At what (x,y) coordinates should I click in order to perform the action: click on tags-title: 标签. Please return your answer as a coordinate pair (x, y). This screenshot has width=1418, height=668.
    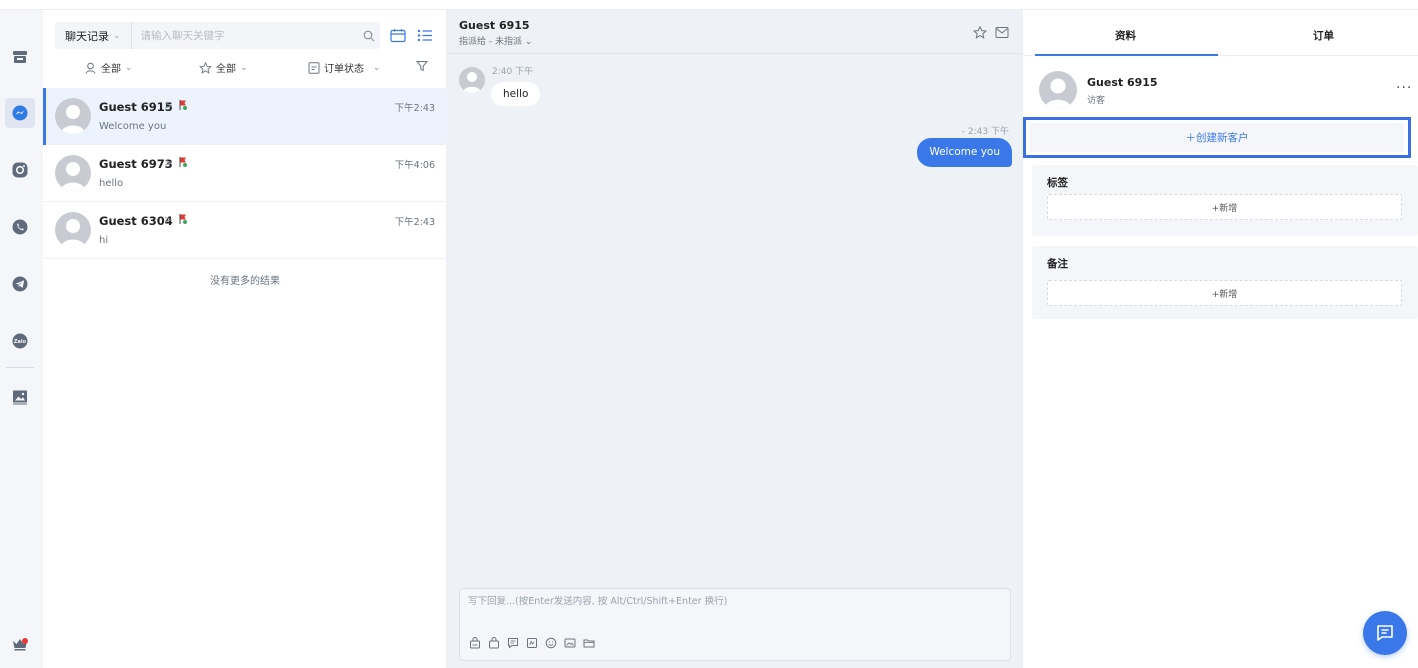
    Looking at the image, I should click on (1057, 183).